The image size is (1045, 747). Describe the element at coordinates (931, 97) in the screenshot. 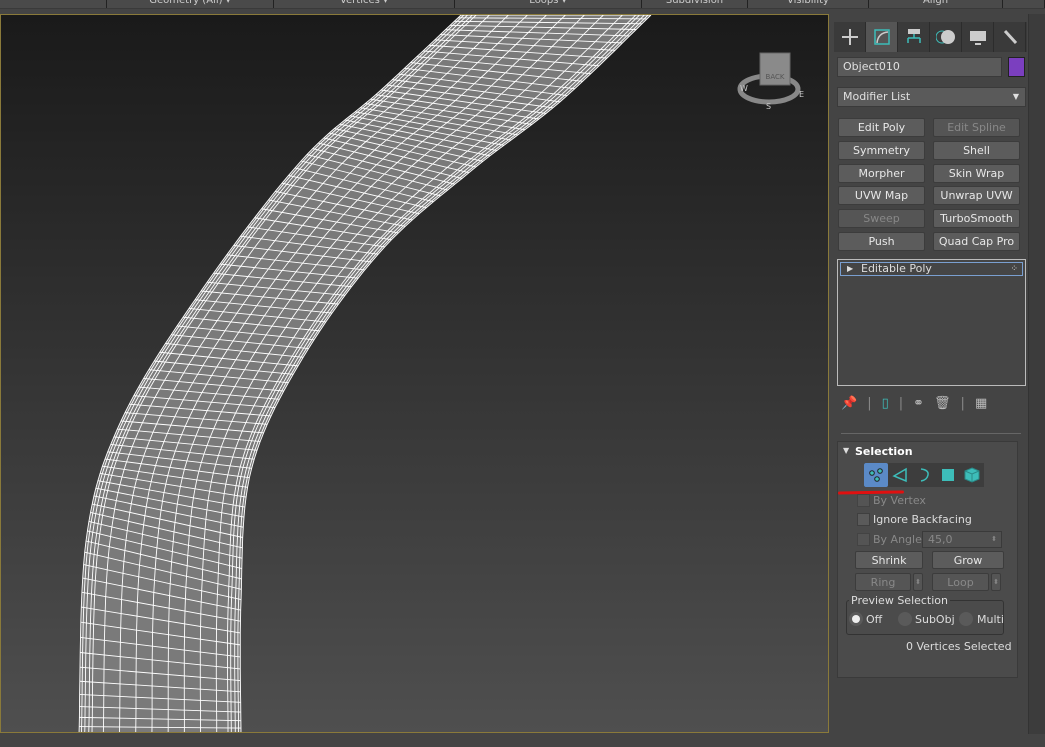

I see `modifier-list-dropdown: Modifier List ▼` at that location.